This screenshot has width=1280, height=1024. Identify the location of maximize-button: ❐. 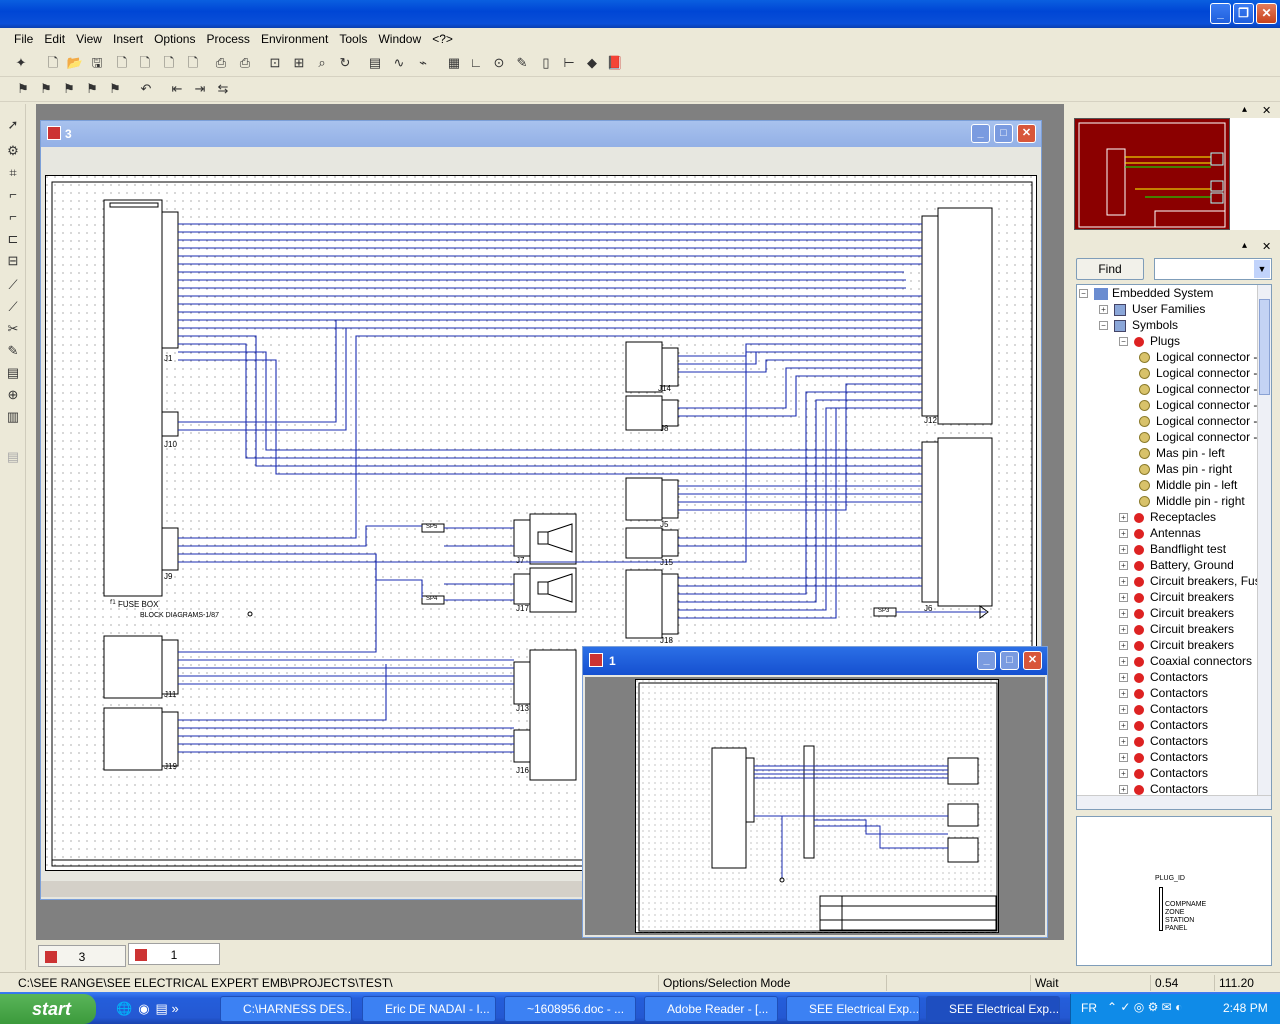
(1243, 13).